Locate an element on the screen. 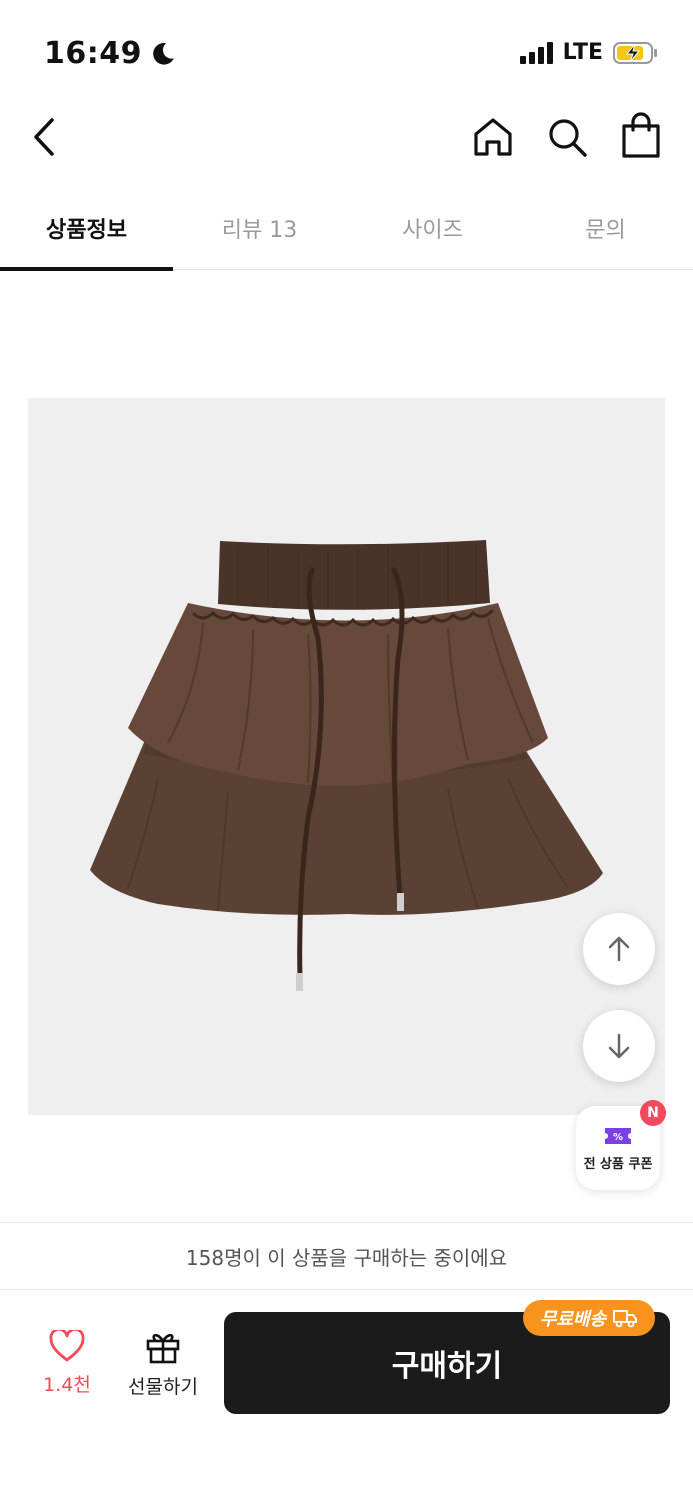 This screenshot has width=693, height=1500. purchase-notice: 158명이 이 상품을 구매하는 중이에요 is located at coordinates (346, 1256).